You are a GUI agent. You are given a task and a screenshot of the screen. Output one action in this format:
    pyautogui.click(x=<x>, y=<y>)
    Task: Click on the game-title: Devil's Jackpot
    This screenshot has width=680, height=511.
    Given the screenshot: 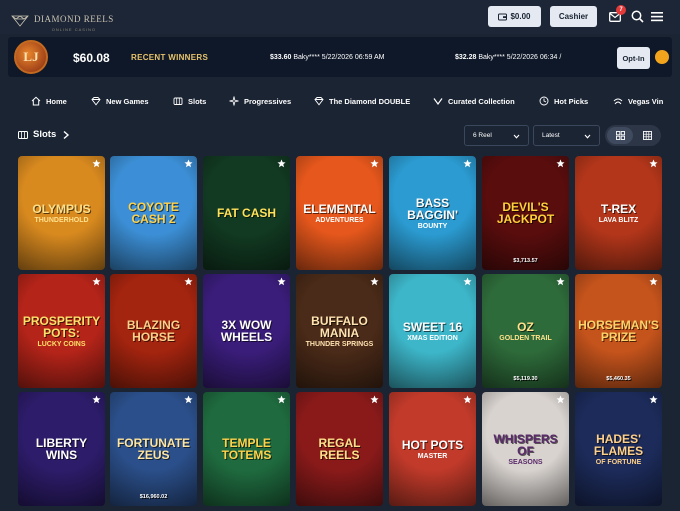 What is the action you would take?
    pyautogui.click(x=525, y=213)
    